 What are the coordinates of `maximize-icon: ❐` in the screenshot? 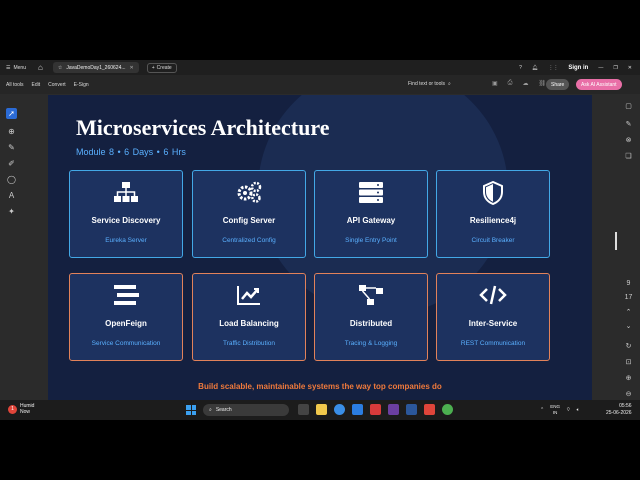 It's located at (615, 68).